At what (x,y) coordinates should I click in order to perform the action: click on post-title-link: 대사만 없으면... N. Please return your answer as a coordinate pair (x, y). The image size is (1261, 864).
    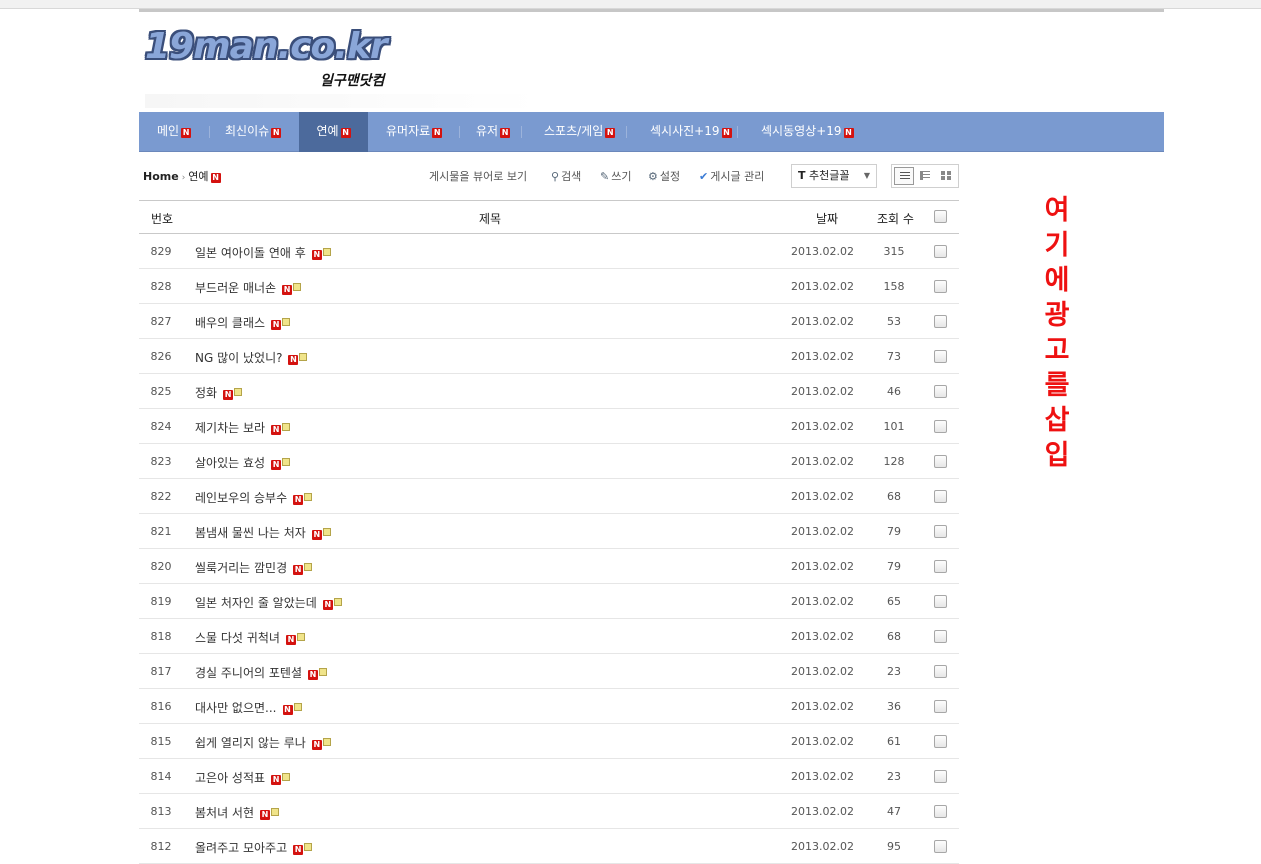
    Looking at the image, I should click on (248, 707).